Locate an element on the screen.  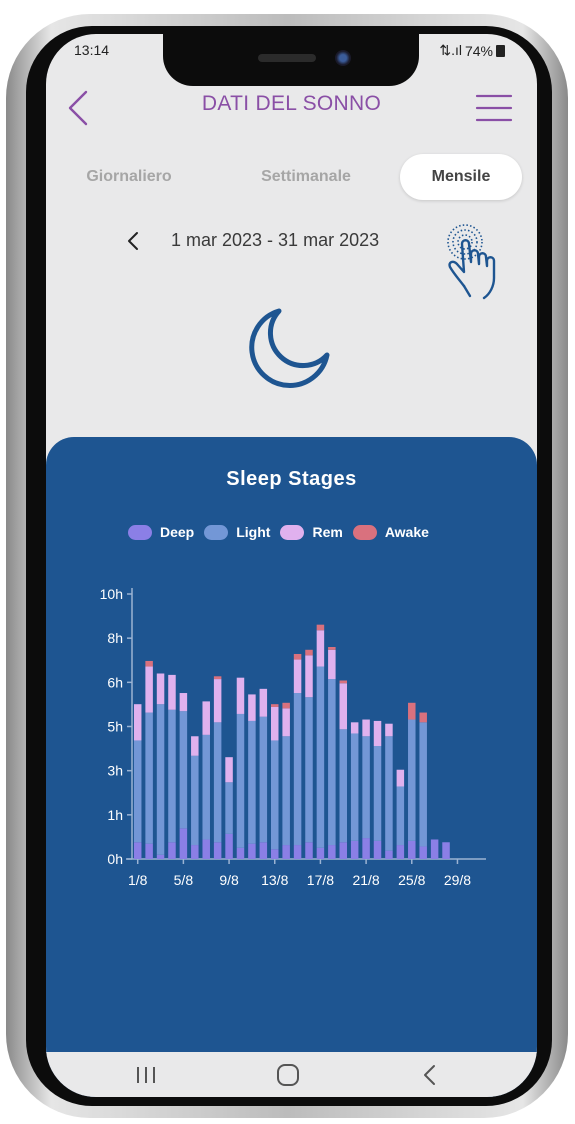
y-tick-label: 0h is located at coordinates (115, 859).